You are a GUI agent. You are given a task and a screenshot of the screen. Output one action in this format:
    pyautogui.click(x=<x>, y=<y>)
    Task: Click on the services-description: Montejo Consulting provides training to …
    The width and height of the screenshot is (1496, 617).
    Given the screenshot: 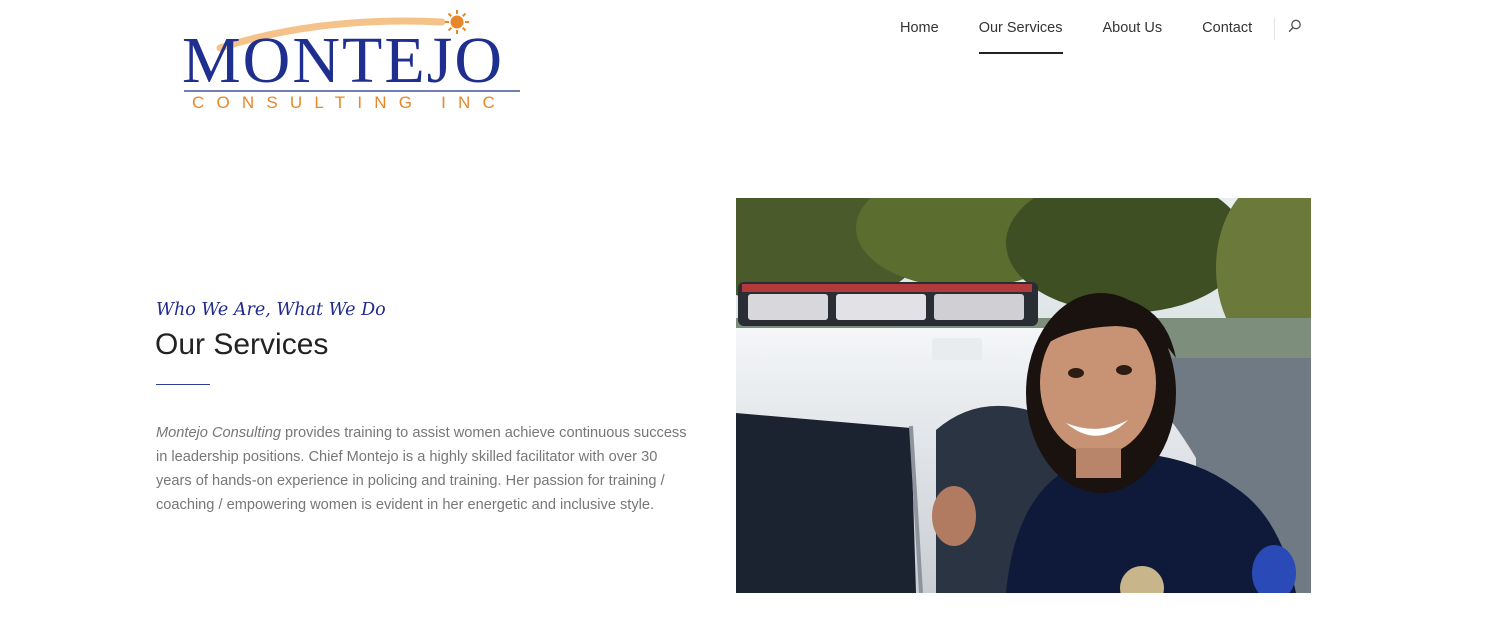 What is the action you would take?
    pyautogui.click(x=426, y=469)
    